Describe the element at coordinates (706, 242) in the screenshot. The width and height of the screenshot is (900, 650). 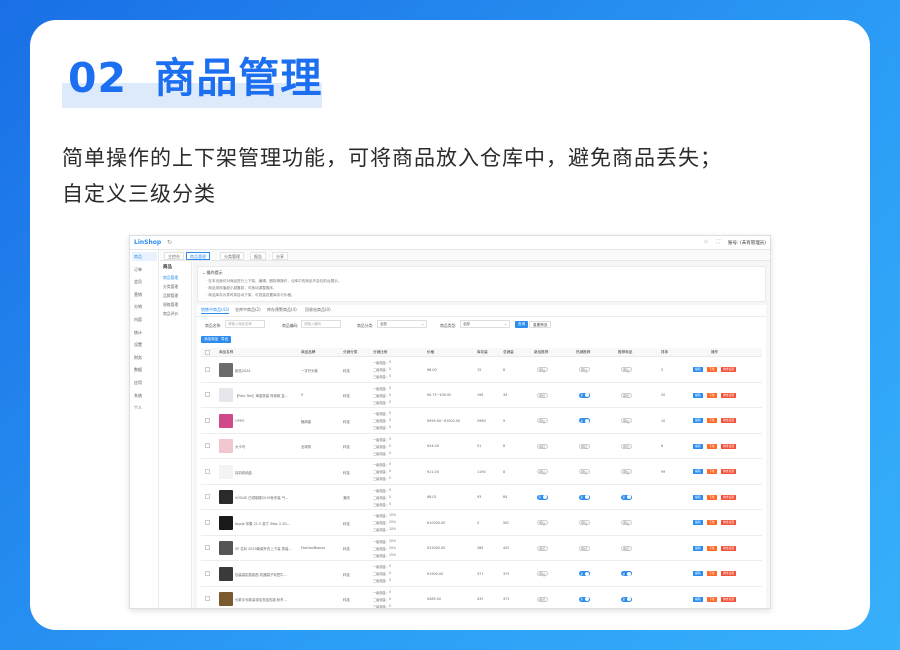
I see `tag-icon: ◇` at that location.